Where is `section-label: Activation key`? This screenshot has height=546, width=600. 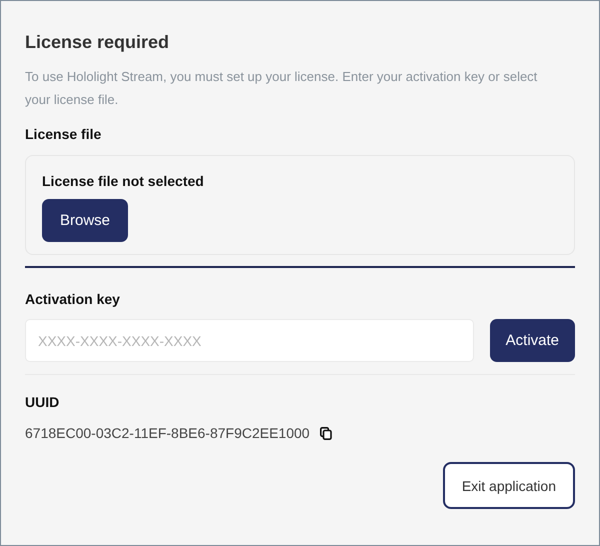
section-label: Activation key is located at coordinates (73, 299).